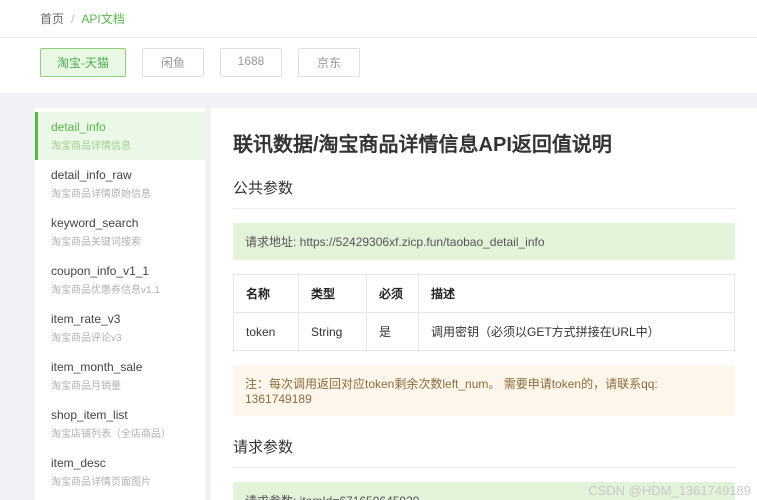 Image resolution: width=757 pixels, height=500 pixels. What do you see at coordinates (91, 146) in the screenshot?
I see `sidebar-item-desc: 淘宝商品详情信息` at bounding box center [91, 146].